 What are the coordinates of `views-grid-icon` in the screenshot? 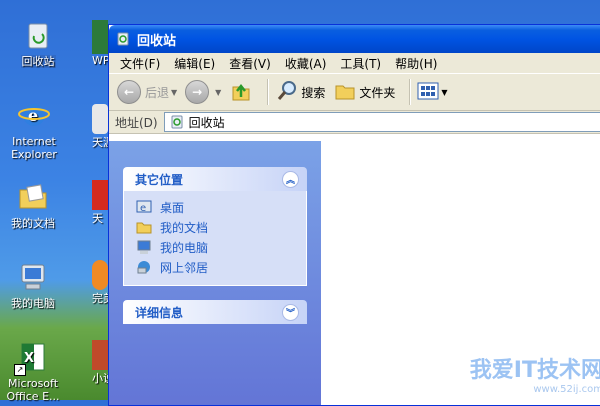 It's located at (428, 92).